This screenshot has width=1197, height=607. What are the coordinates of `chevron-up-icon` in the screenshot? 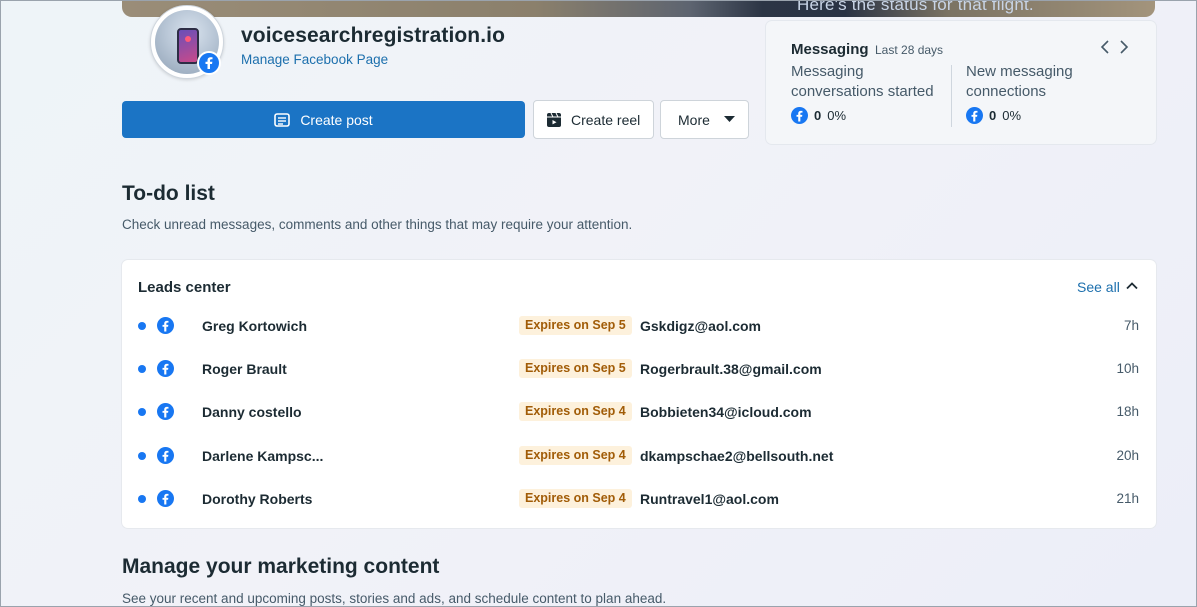 It's located at (1132, 286).